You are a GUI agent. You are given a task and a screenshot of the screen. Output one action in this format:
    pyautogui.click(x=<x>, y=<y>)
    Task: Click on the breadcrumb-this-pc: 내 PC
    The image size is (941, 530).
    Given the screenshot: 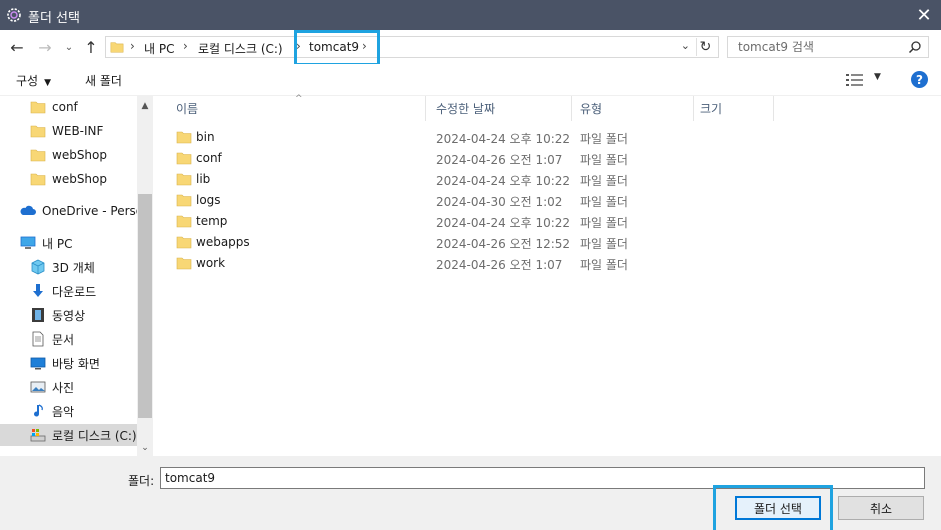 What is the action you would take?
    pyautogui.click(x=159, y=48)
    